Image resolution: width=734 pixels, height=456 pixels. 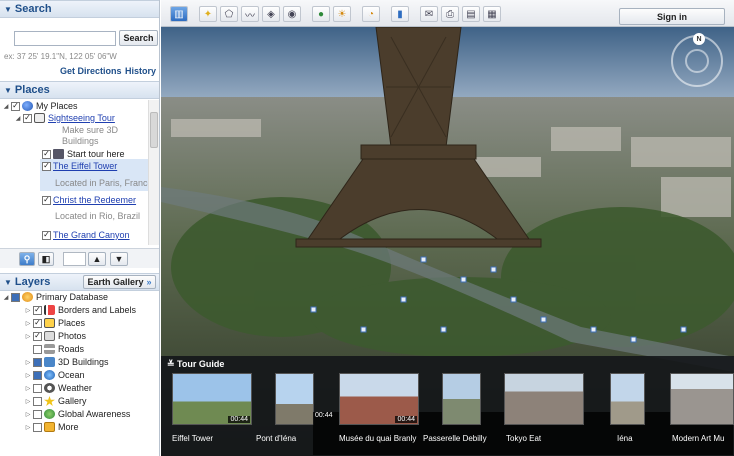 What do you see at coordinates (119, 282) in the screenshot?
I see `earth-gallery-button: Earth Gallery »` at bounding box center [119, 282].